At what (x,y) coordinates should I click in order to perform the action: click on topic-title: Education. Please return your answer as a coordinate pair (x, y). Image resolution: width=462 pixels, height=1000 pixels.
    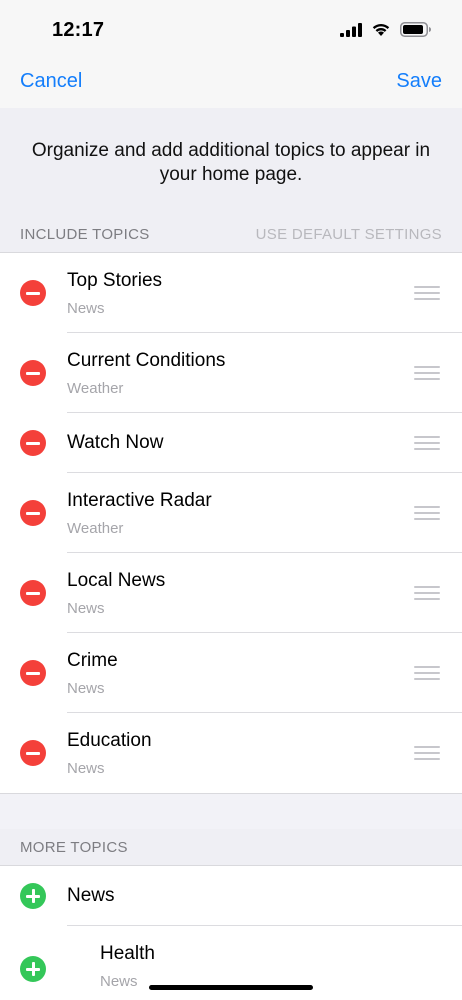
    Looking at the image, I should click on (109, 740).